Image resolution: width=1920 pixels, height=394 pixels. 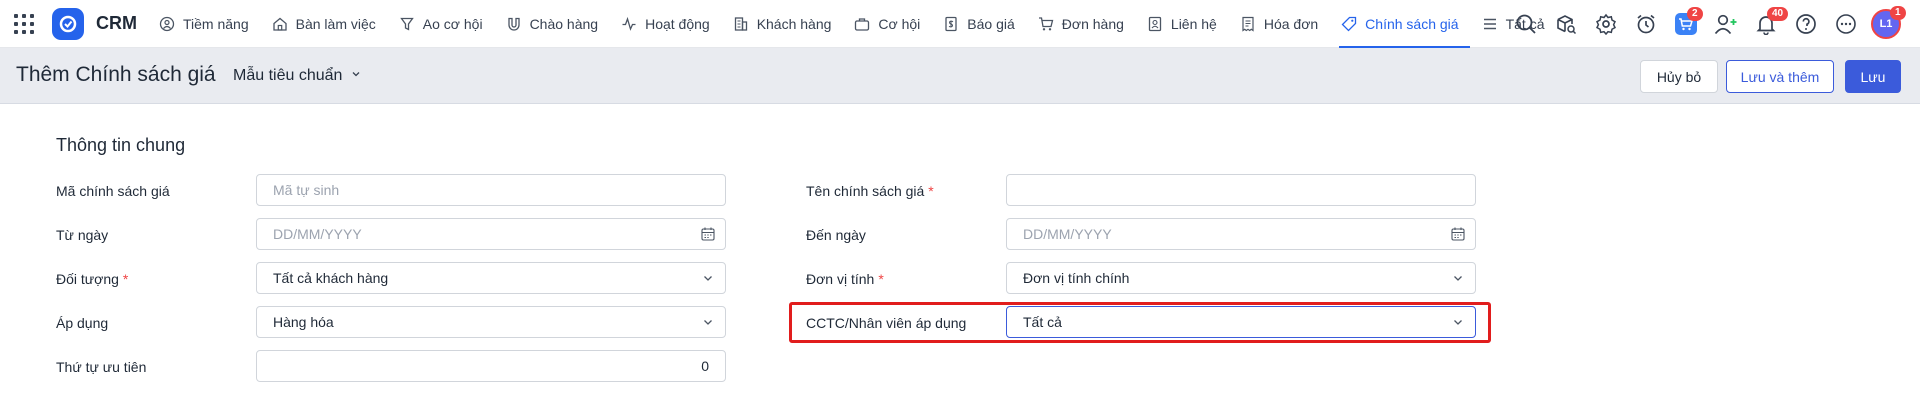 I want to click on nav-label: Đơn hàng, so click(x=1092, y=24).